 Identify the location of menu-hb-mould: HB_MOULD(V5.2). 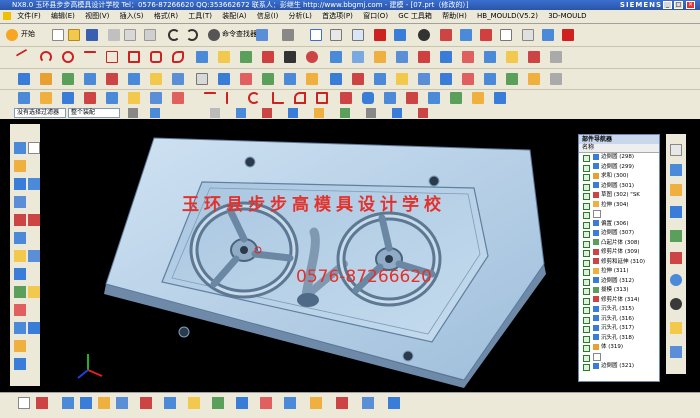
(507, 16).